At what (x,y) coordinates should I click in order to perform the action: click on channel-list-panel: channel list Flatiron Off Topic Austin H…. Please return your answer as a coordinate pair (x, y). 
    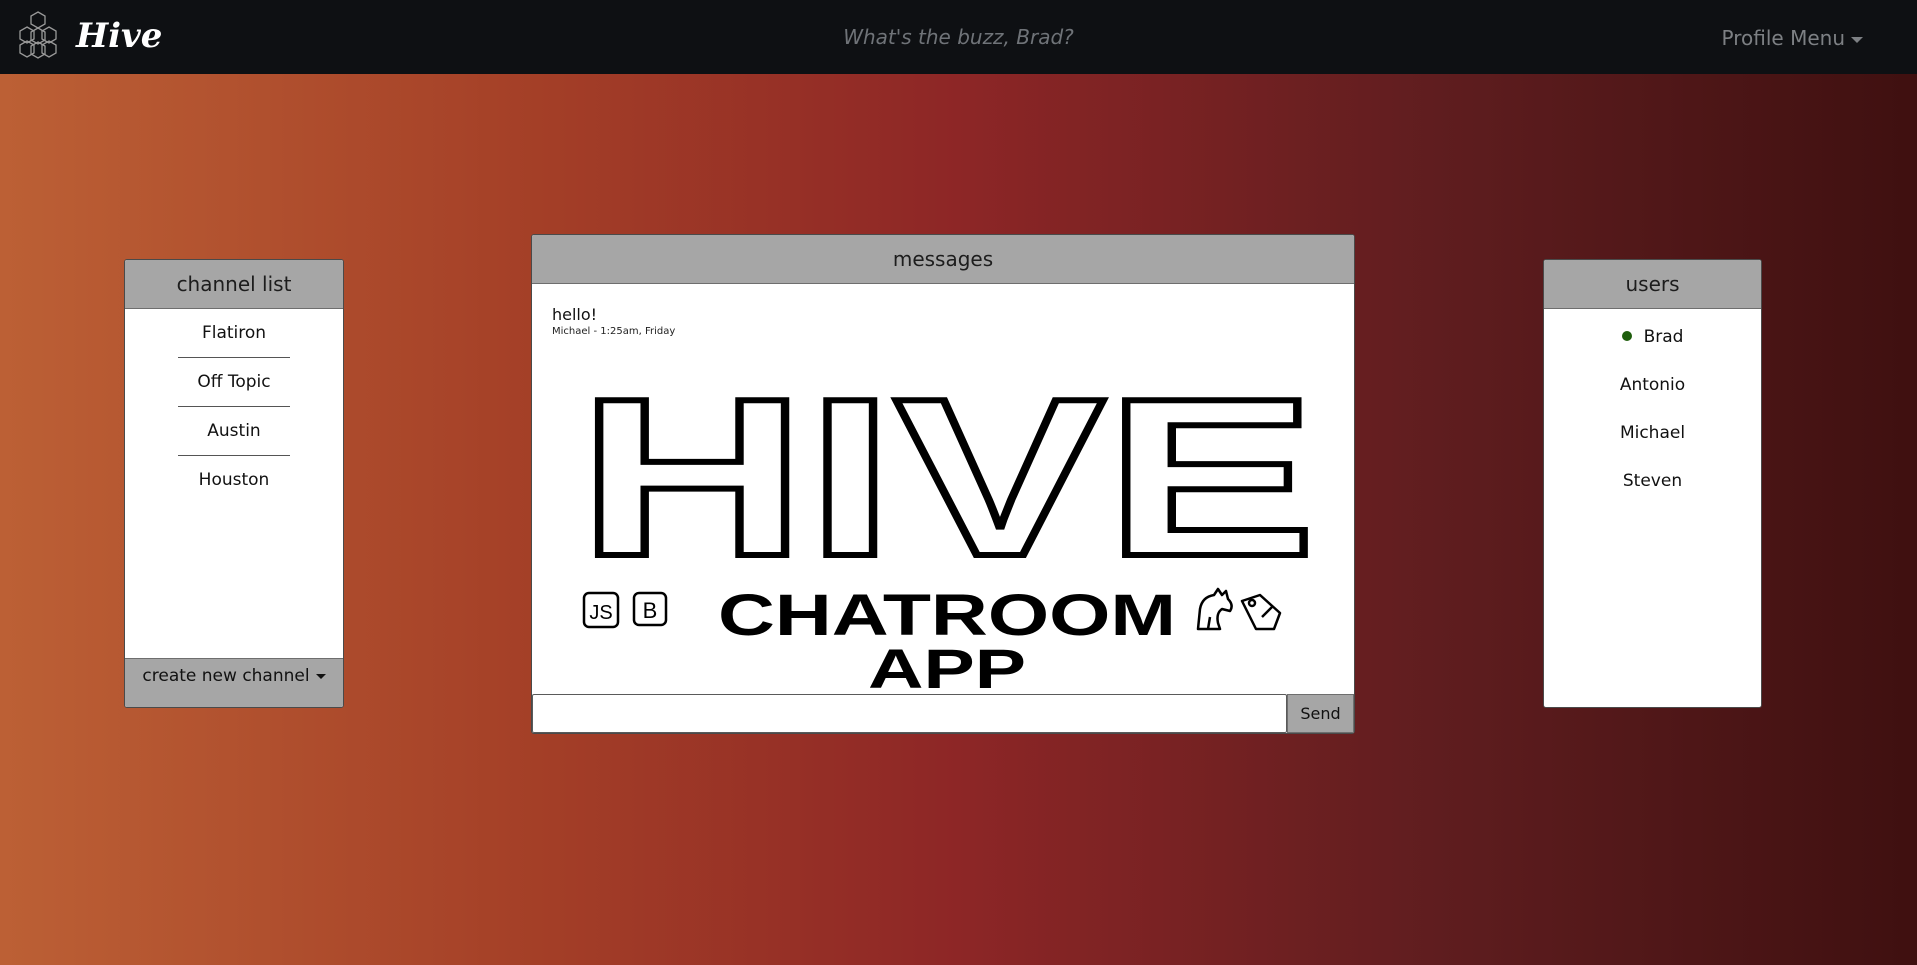
    Looking at the image, I should click on (234, 483).